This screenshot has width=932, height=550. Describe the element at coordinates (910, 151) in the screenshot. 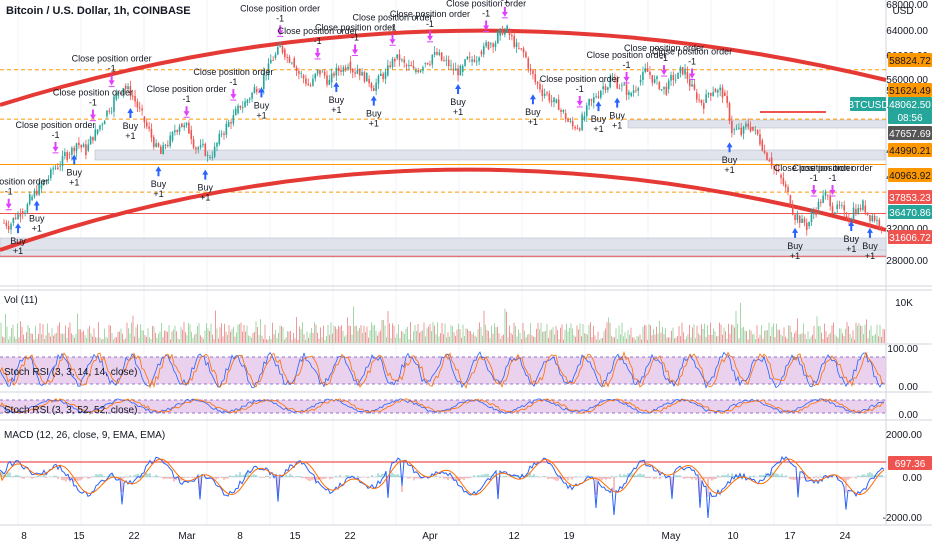

I see `price-label-text: 44990.21` at that location.